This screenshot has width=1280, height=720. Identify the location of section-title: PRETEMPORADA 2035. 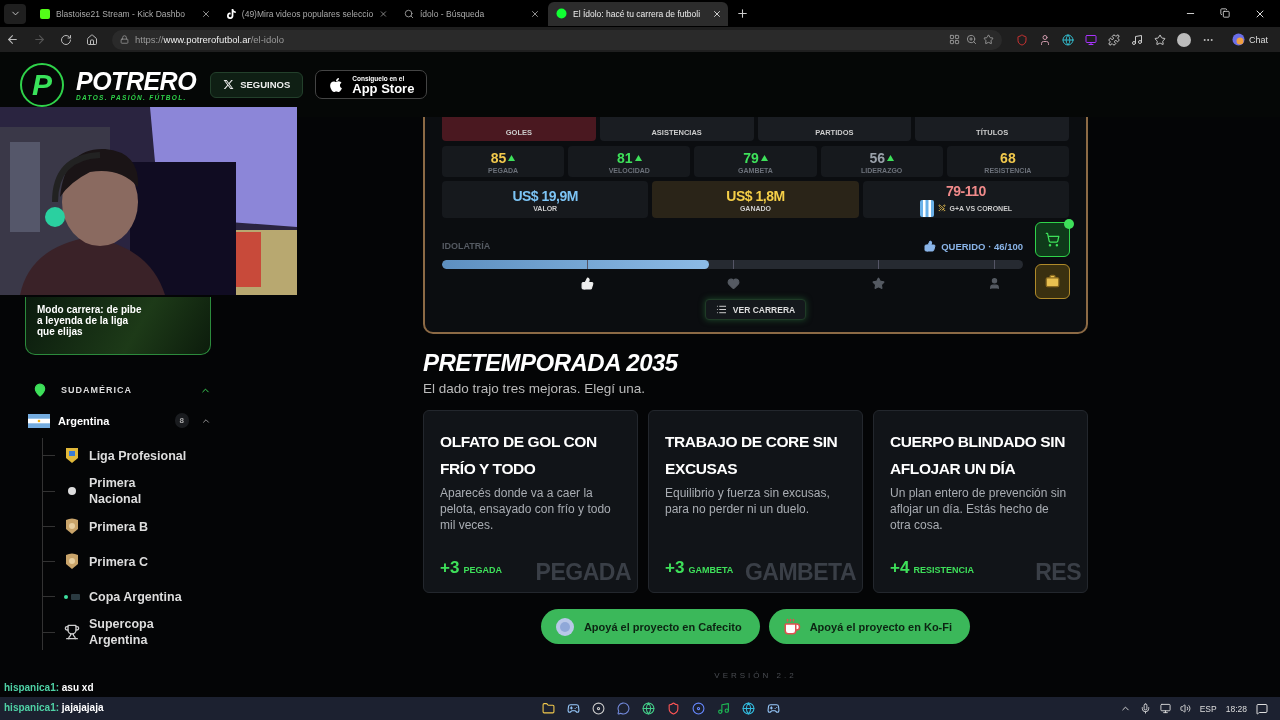
(551, 363).